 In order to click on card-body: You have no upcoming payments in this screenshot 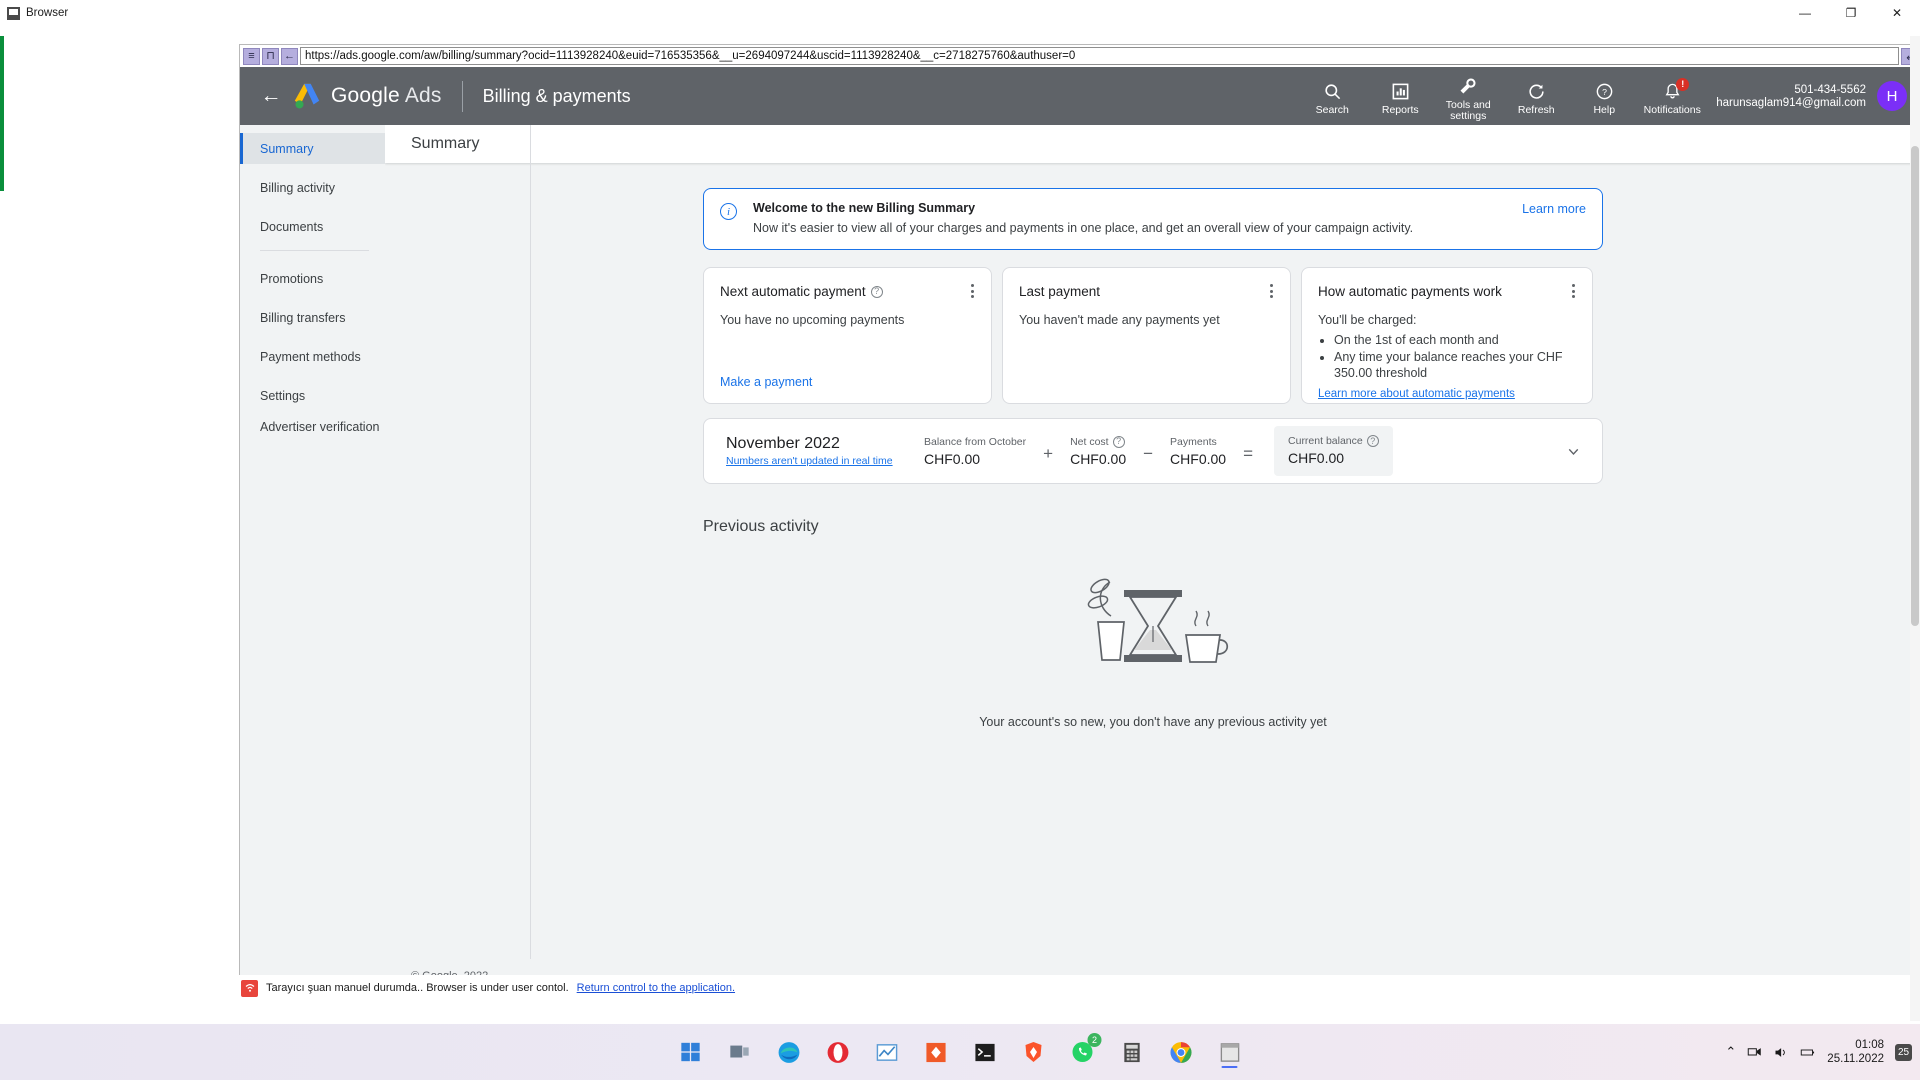, I will do `click(812, 320)`.